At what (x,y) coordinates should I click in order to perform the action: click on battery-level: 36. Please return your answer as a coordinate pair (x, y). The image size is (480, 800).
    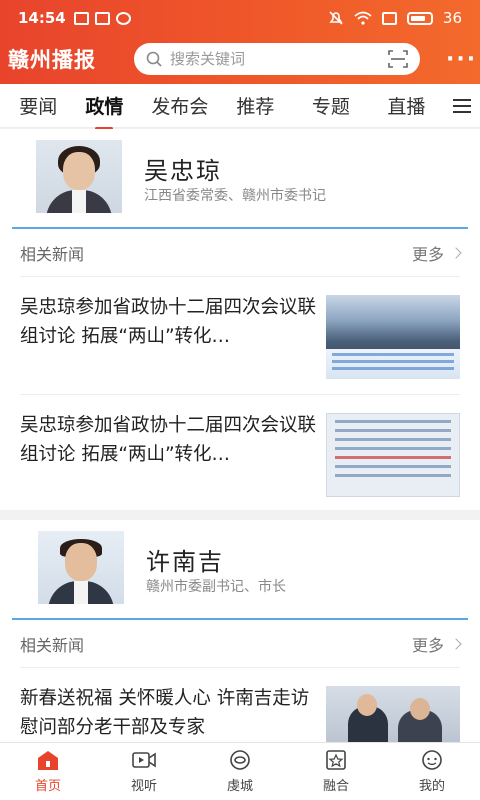
    Looking at the image, I should click on (452, 18).